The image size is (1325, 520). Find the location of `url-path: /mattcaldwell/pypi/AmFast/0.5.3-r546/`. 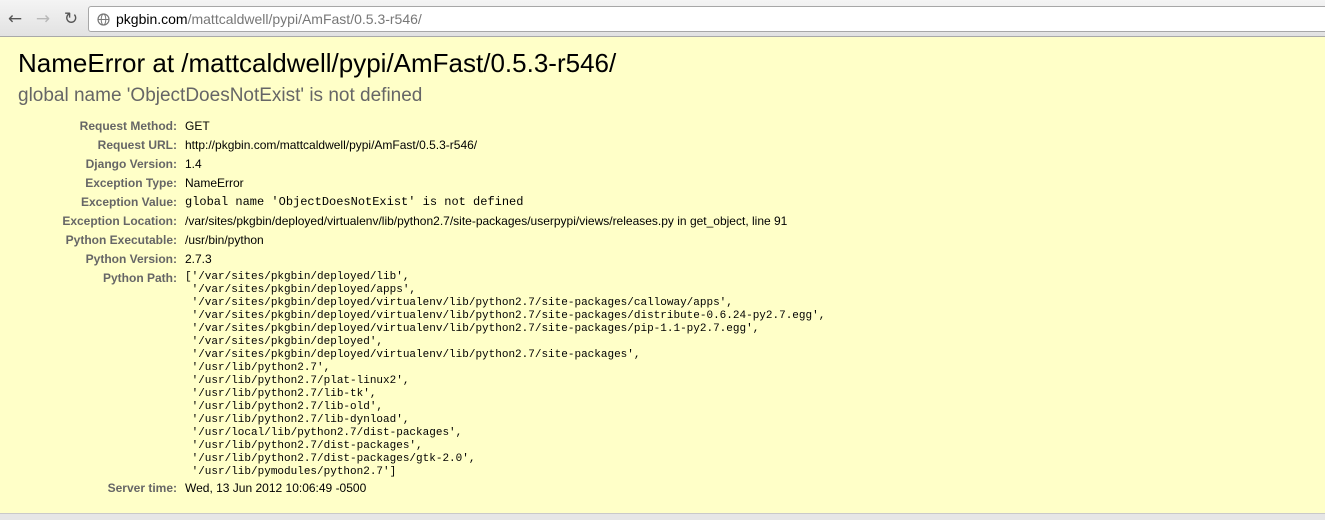

url-path: /mattcaldwell/pypi/AmFast/0.5.3-r546/ is located at coordinates (304, 19).